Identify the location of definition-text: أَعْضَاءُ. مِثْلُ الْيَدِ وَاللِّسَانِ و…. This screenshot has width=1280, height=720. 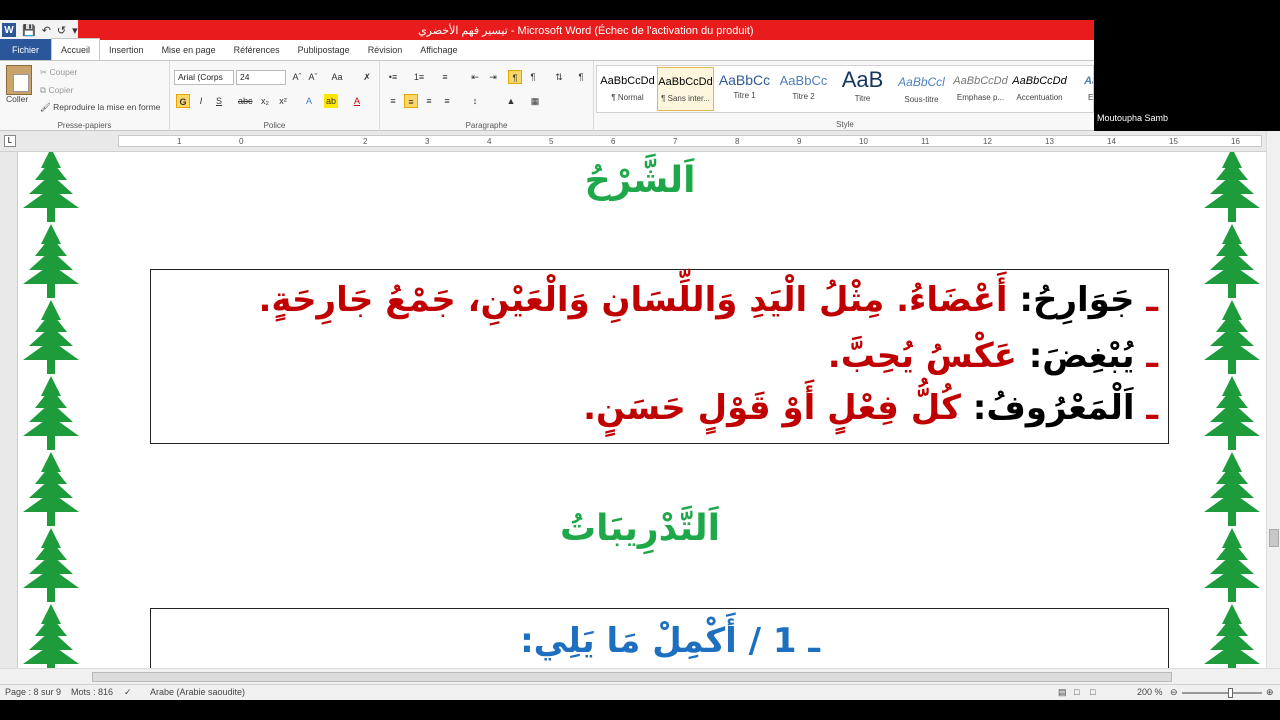
(633, 300).